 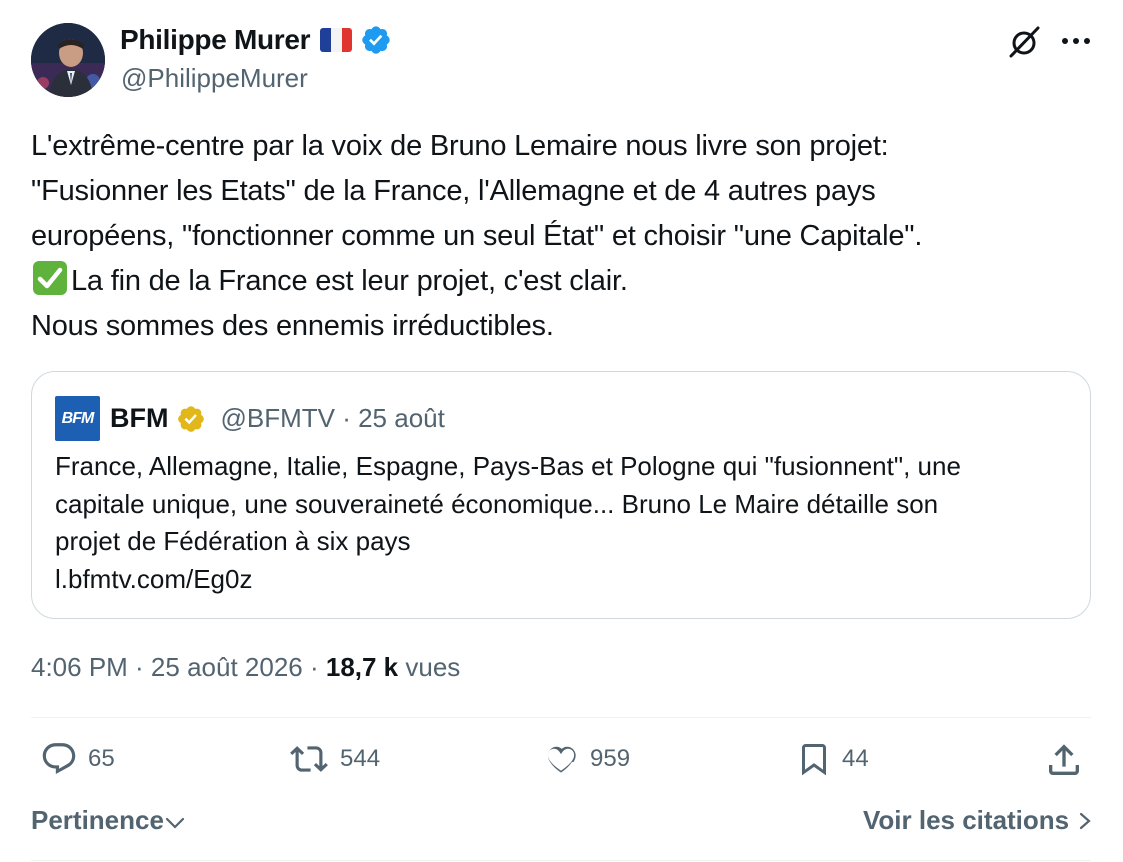 I want to click on share-icon, so click(x=1064, y=759).